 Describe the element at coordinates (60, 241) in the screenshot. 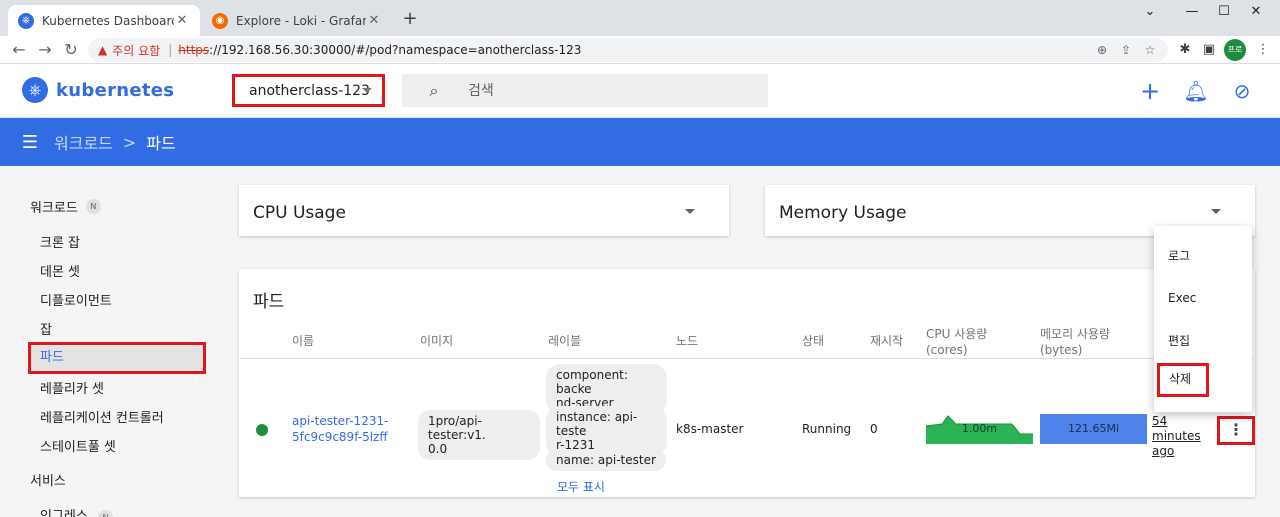

I see `sidebar-item-cronjobs: 크론 잡` at that location.